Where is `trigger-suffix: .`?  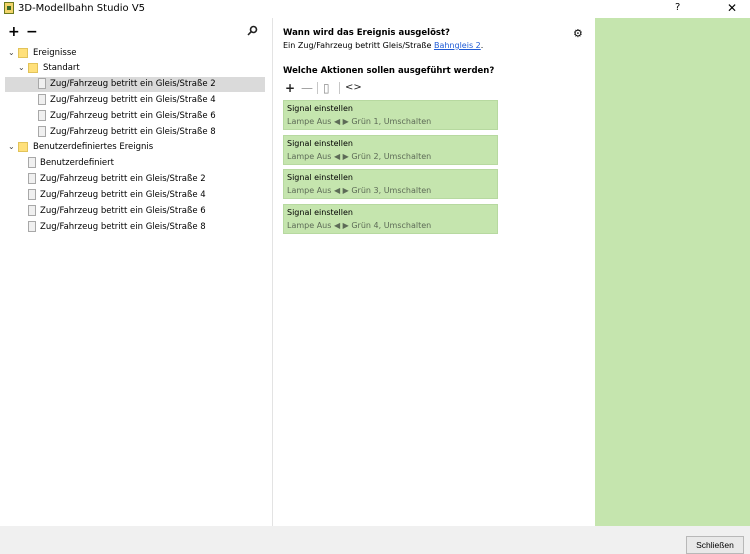 trigger-suffix: . is located at coordinates (482, 45).